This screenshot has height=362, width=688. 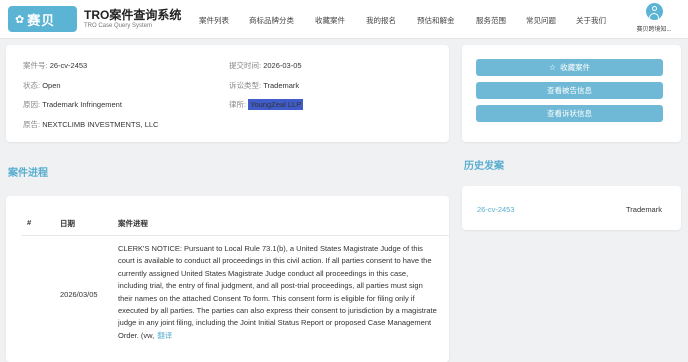 I want to click on nav-favorites: 收藏案件, so click(x=330, y=20).